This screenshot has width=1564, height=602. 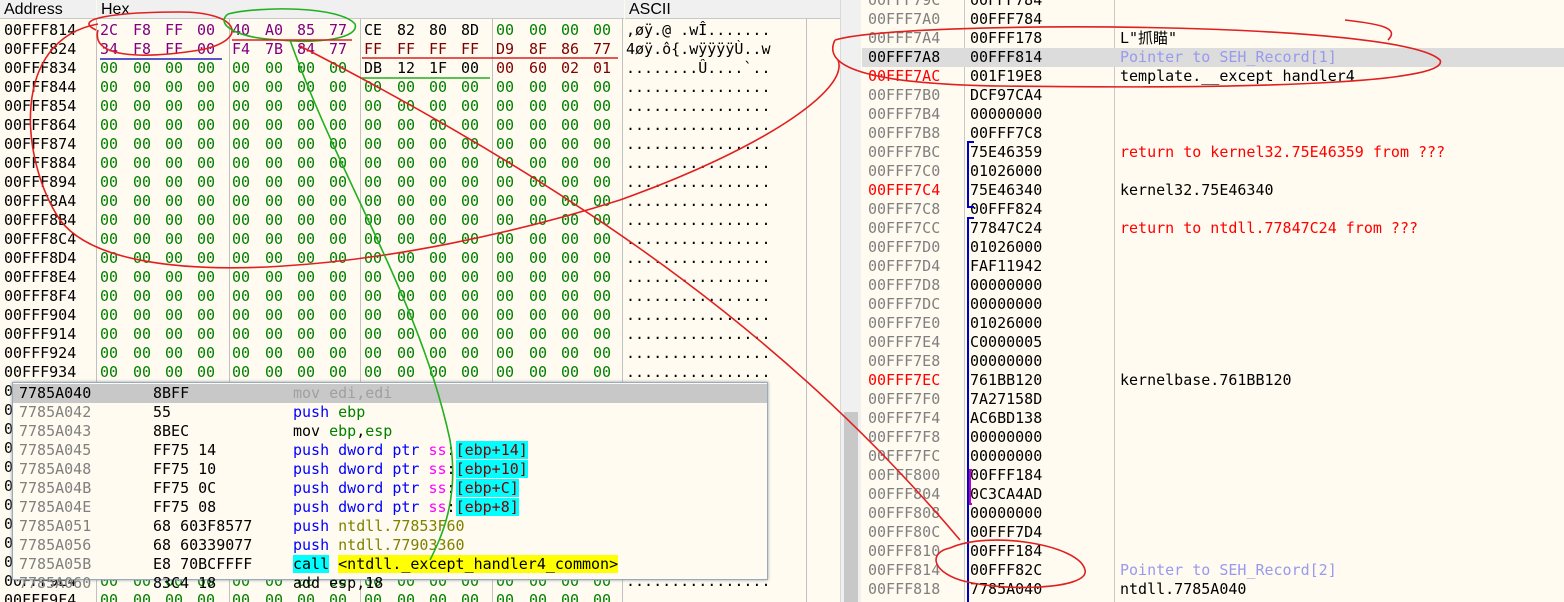 What do you see at coordinates (174, 49) in the screenshot?
I see `dump-byte: FF` at bounding box center [174, 49].